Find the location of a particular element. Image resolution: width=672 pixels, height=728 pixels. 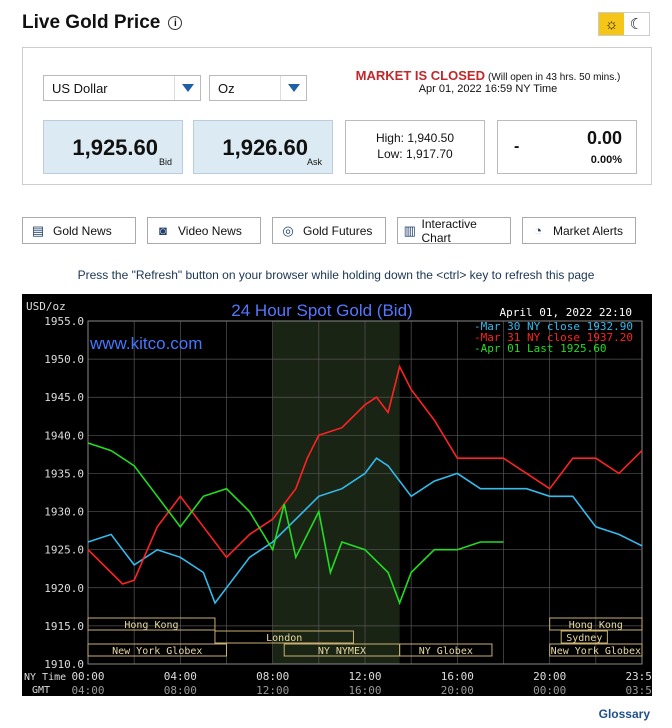

gold-futures-label: Gold Futures is located at coordinates (338, 230).